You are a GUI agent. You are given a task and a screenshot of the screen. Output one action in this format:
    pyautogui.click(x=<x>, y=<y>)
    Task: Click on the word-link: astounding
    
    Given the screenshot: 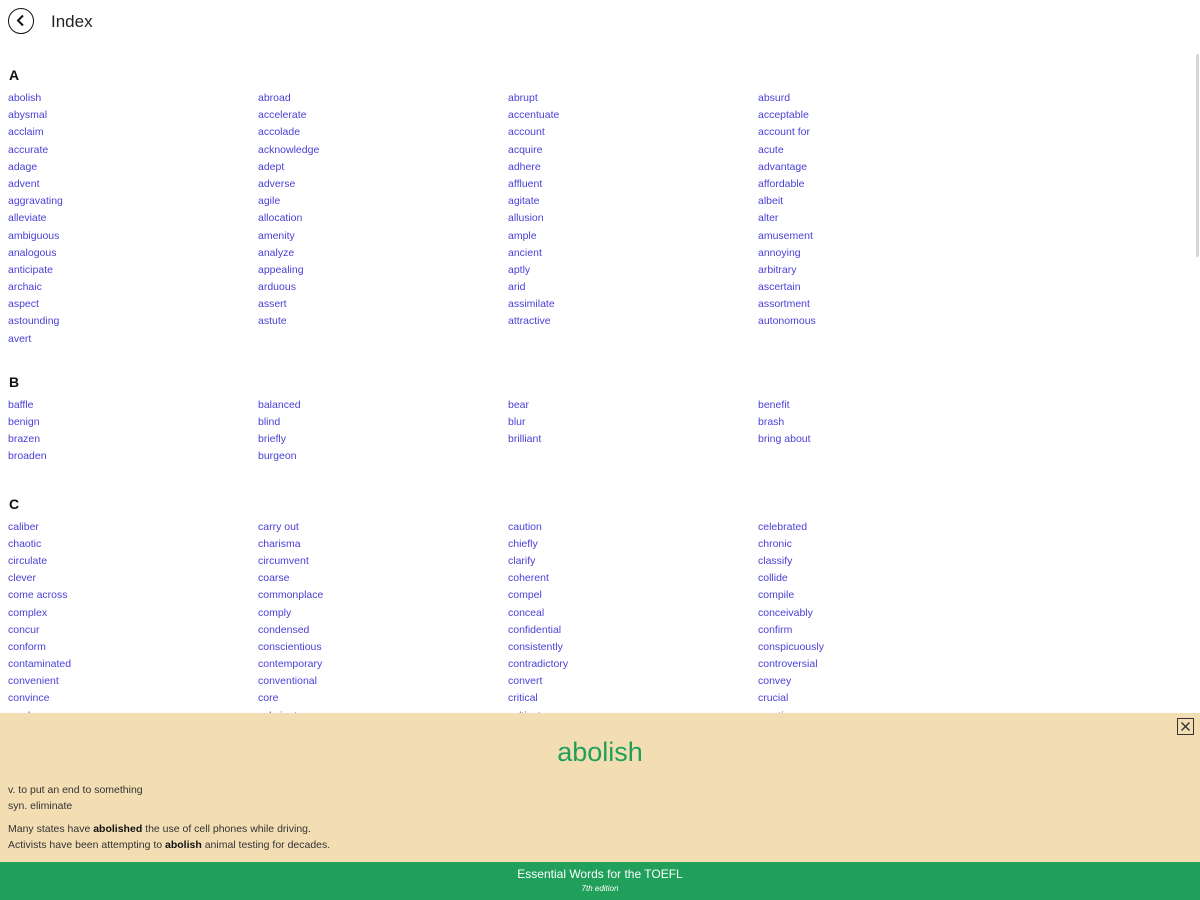 What is the action you would take?
    pyautogui.click(x=133, y=321)
    